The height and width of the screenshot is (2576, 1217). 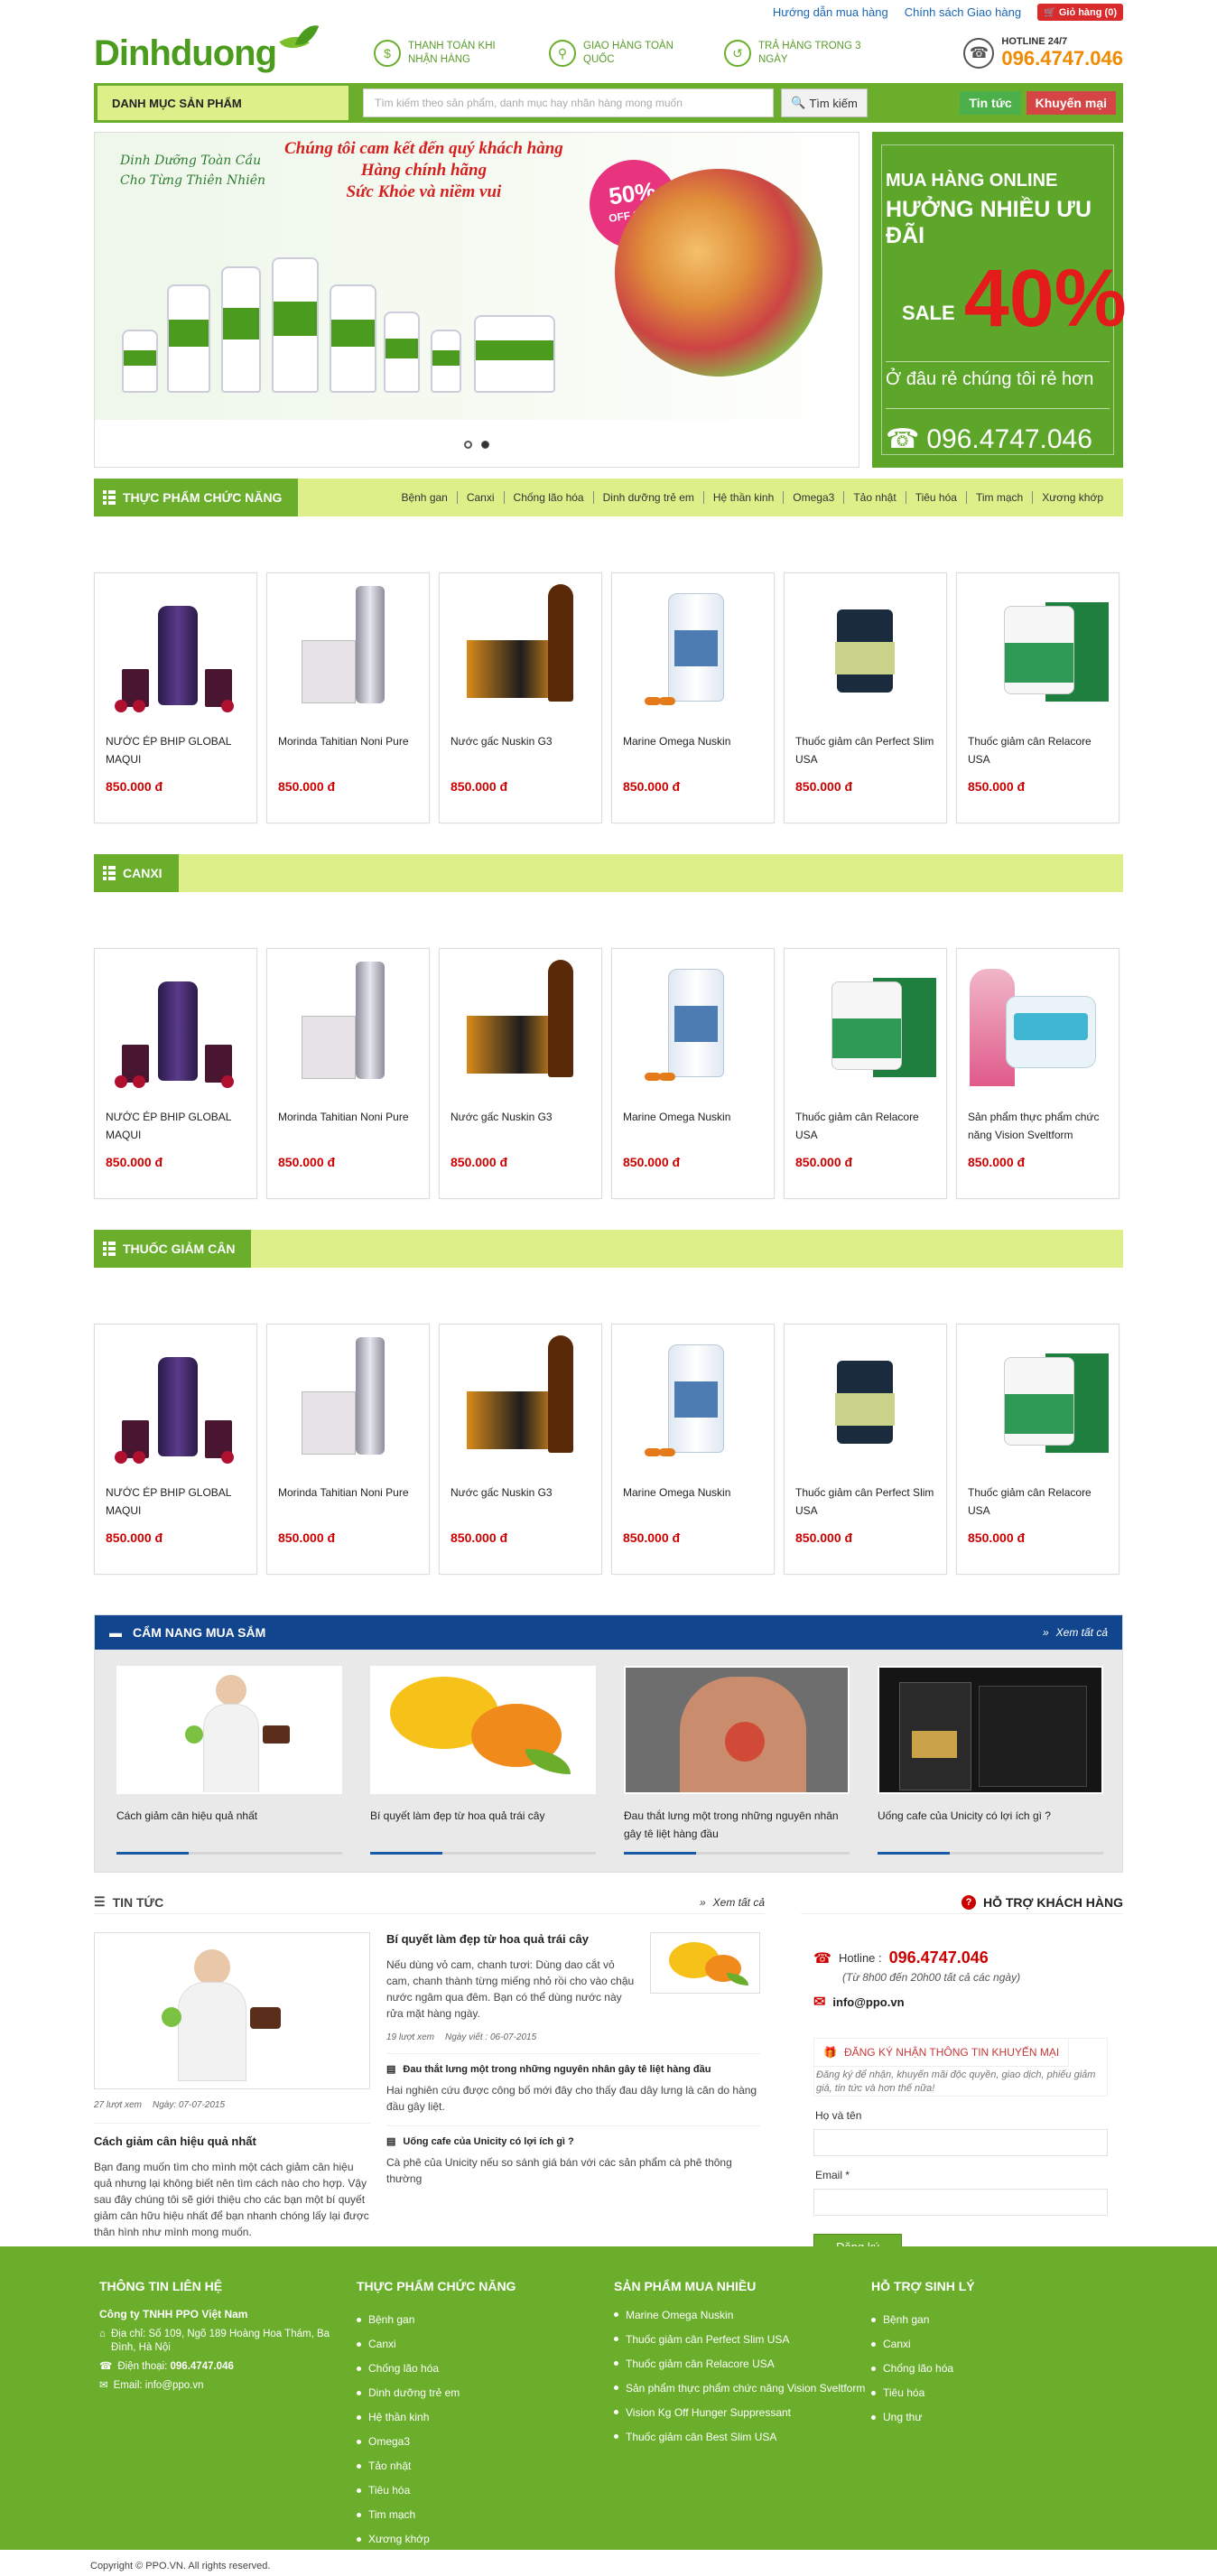 What do you see at coordinates (875, 497) in the screenshot?
I see `category-link: Tảo nhật` at bounding box center [875, 497].